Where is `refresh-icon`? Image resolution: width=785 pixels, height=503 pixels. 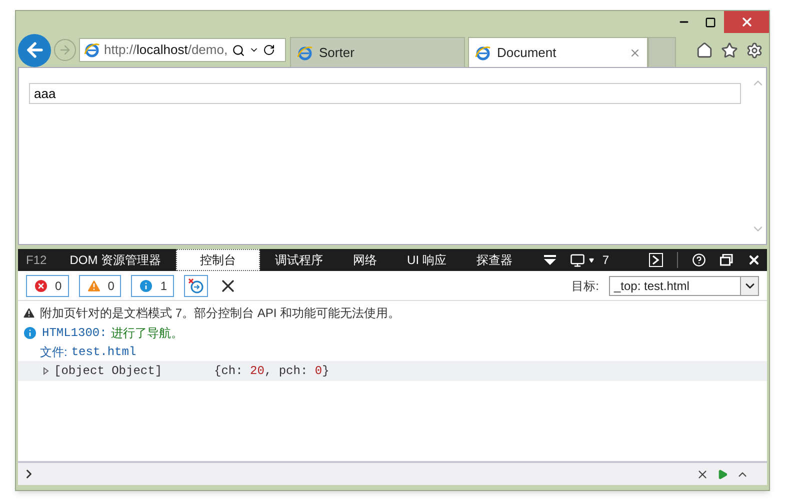 refresh-icon is located at coordinates (268, 50).